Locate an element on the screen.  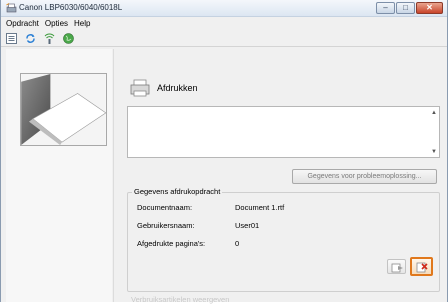
document-name-value: Document 1.rtf is located at coordinates (260, 207).